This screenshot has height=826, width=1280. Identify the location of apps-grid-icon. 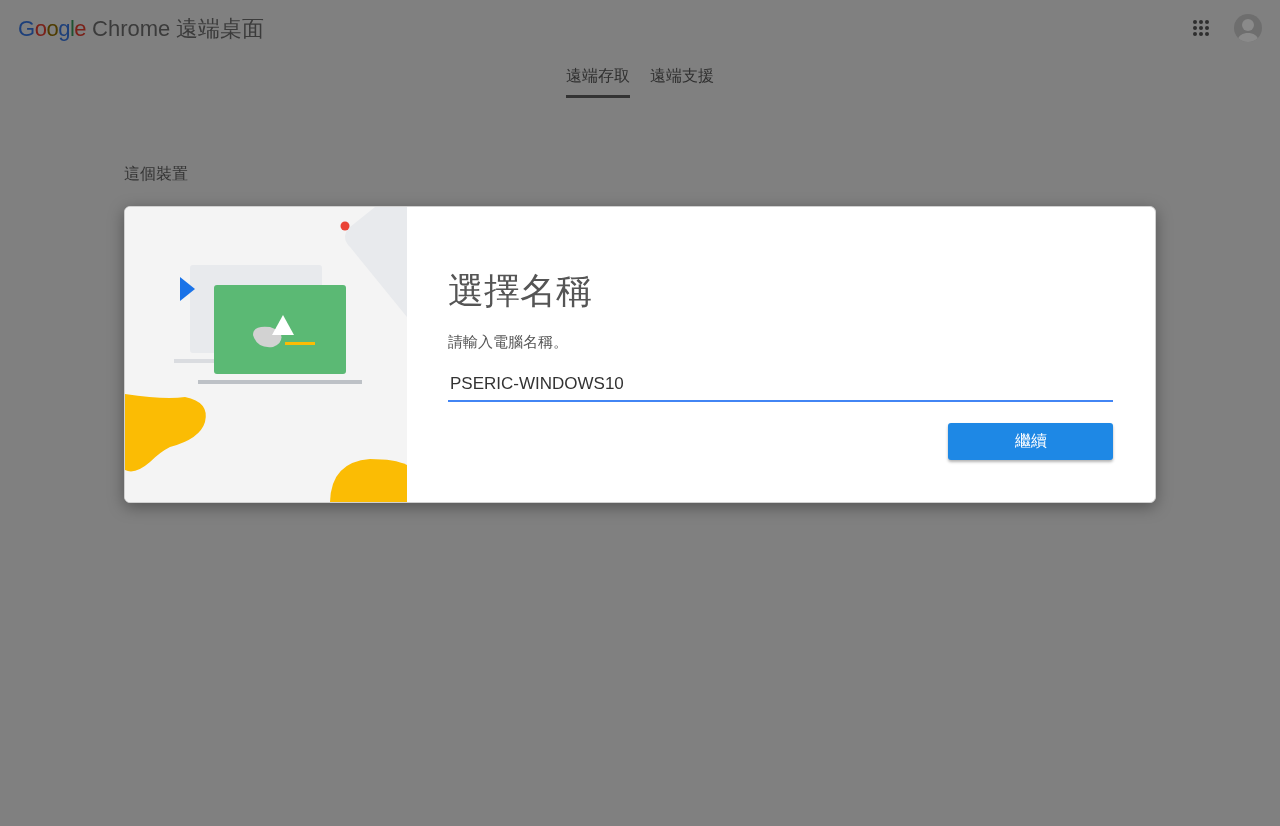
(1201, 28).